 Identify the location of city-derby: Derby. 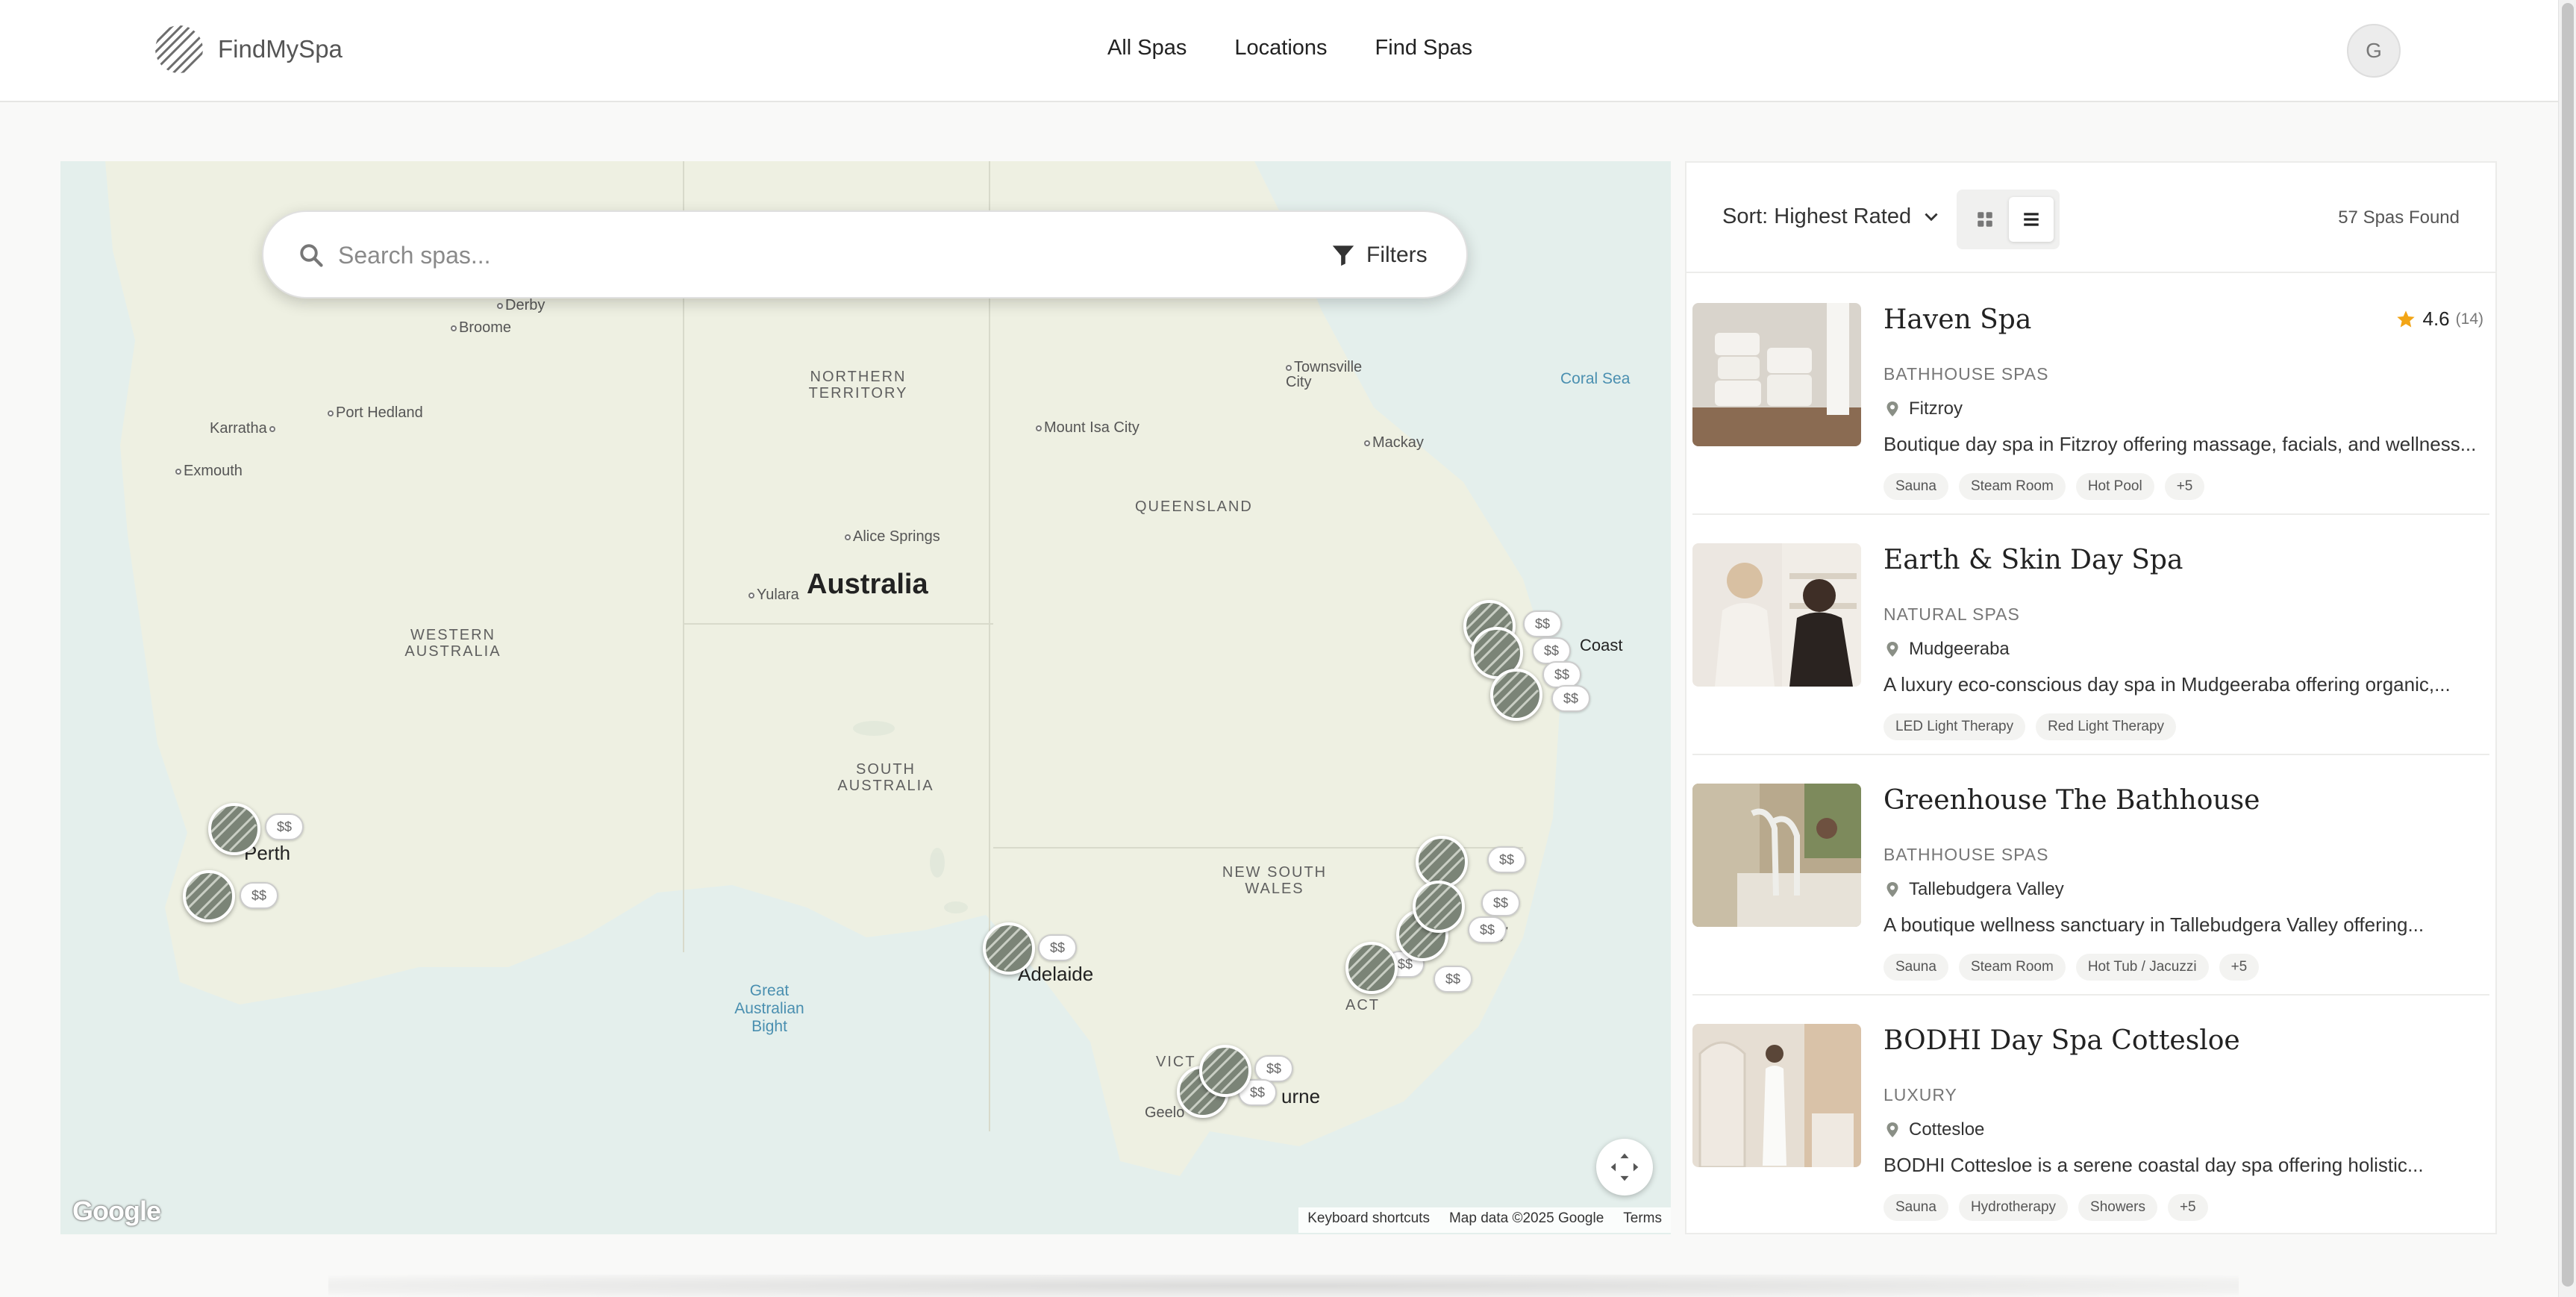
(521, 305).